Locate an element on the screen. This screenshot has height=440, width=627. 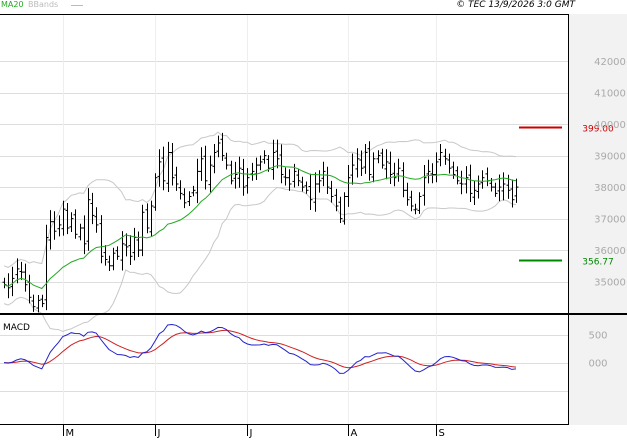
legend-ma20: MA20 is located at coordinates (12, 4).